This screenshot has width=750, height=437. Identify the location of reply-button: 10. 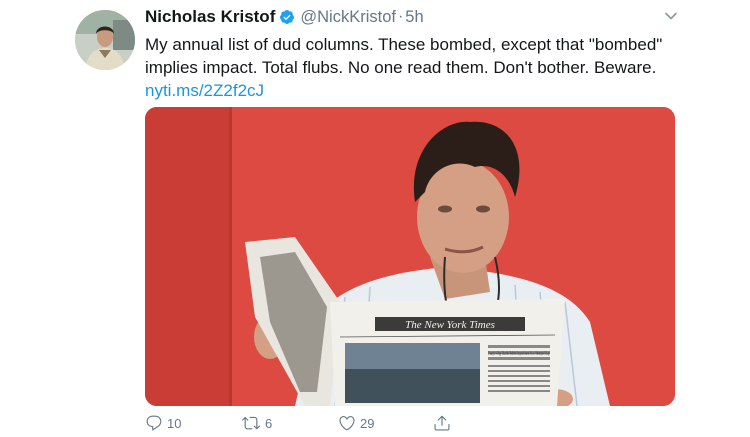
(163, 423).